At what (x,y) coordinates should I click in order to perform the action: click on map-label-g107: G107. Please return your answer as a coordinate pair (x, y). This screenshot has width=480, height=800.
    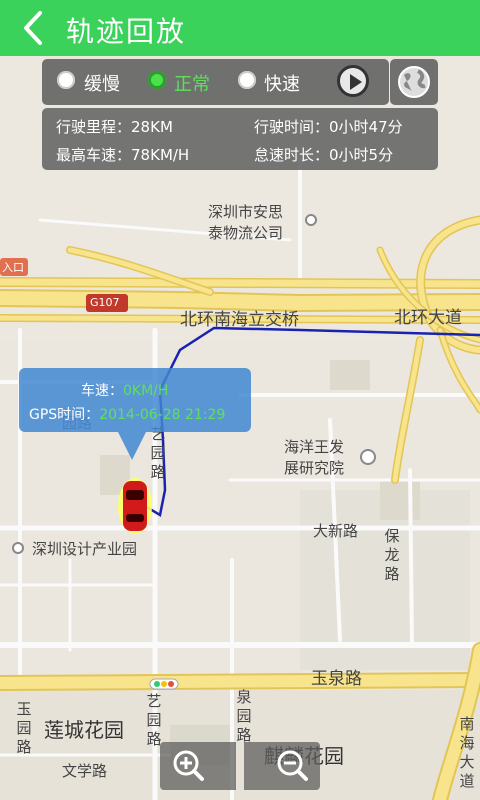
    Looking at the image, I should click on (105, 302).